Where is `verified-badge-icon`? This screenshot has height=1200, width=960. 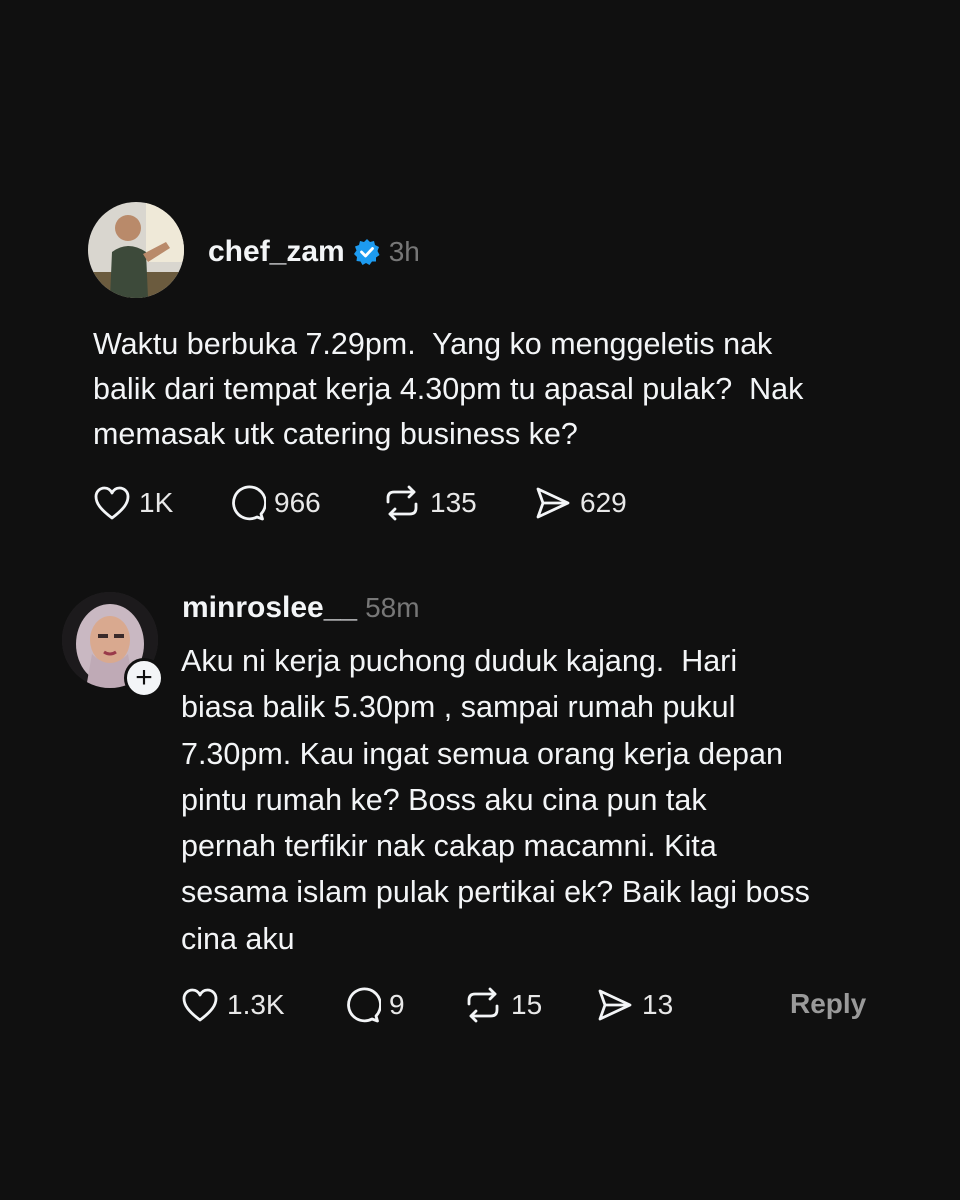
verified-badge-icon is located at coordinates (367, 252).